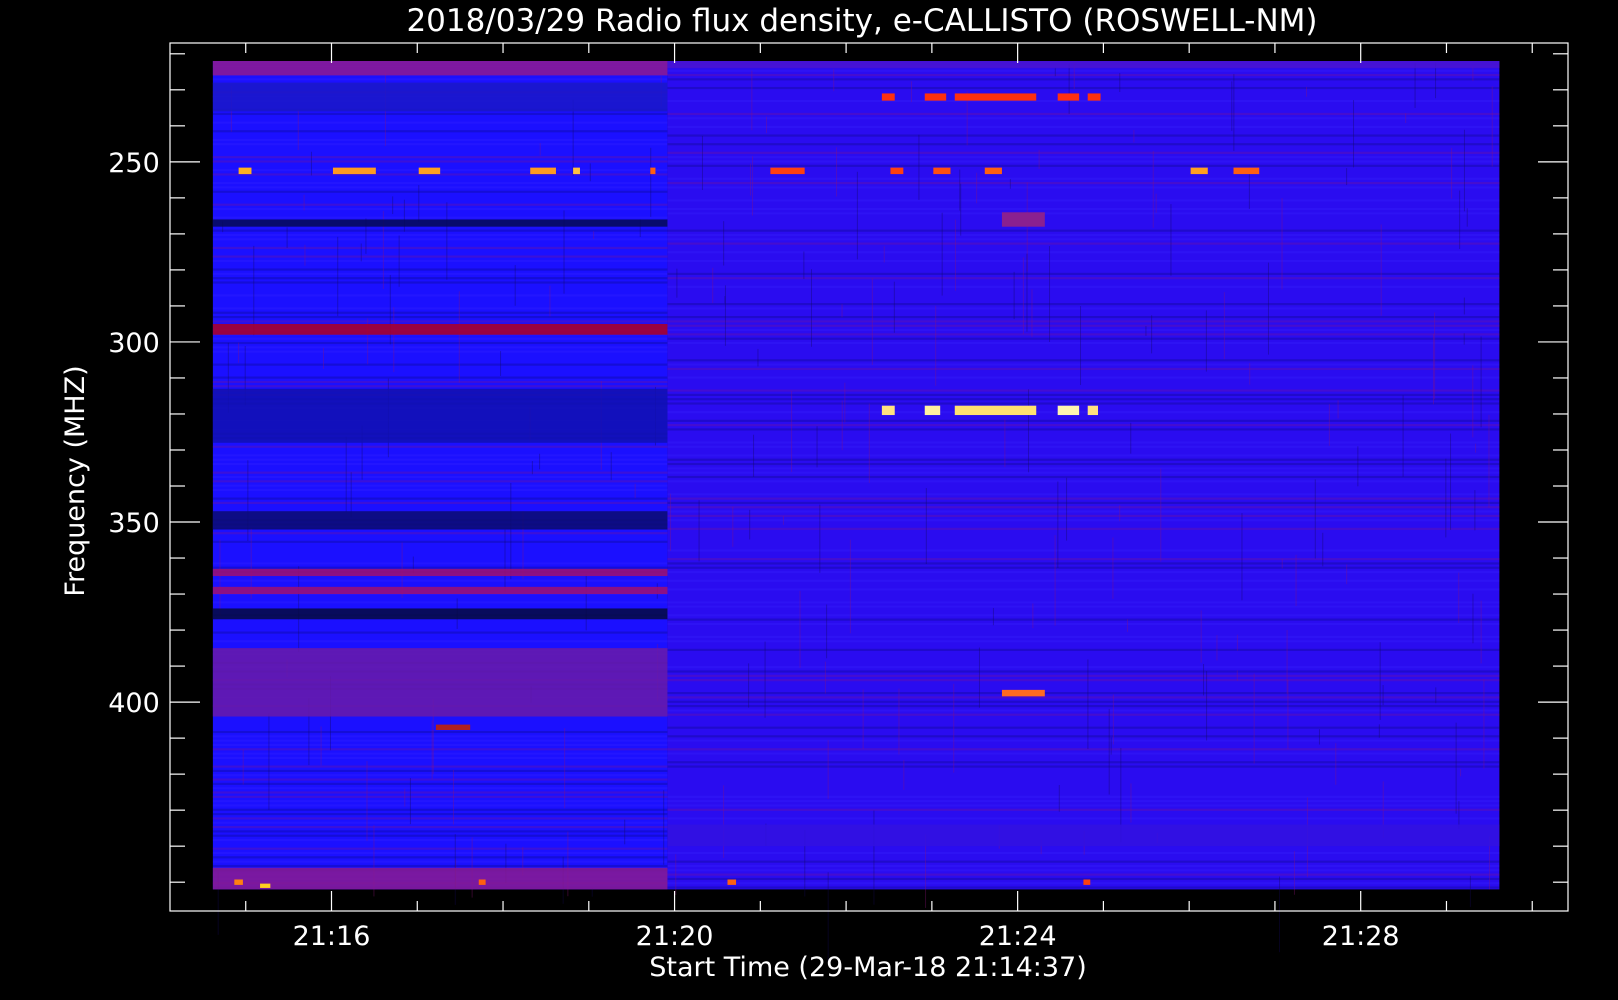 The image size is (1618, 1000). I want to click on y-tick-label: 350, so click(134, 523).